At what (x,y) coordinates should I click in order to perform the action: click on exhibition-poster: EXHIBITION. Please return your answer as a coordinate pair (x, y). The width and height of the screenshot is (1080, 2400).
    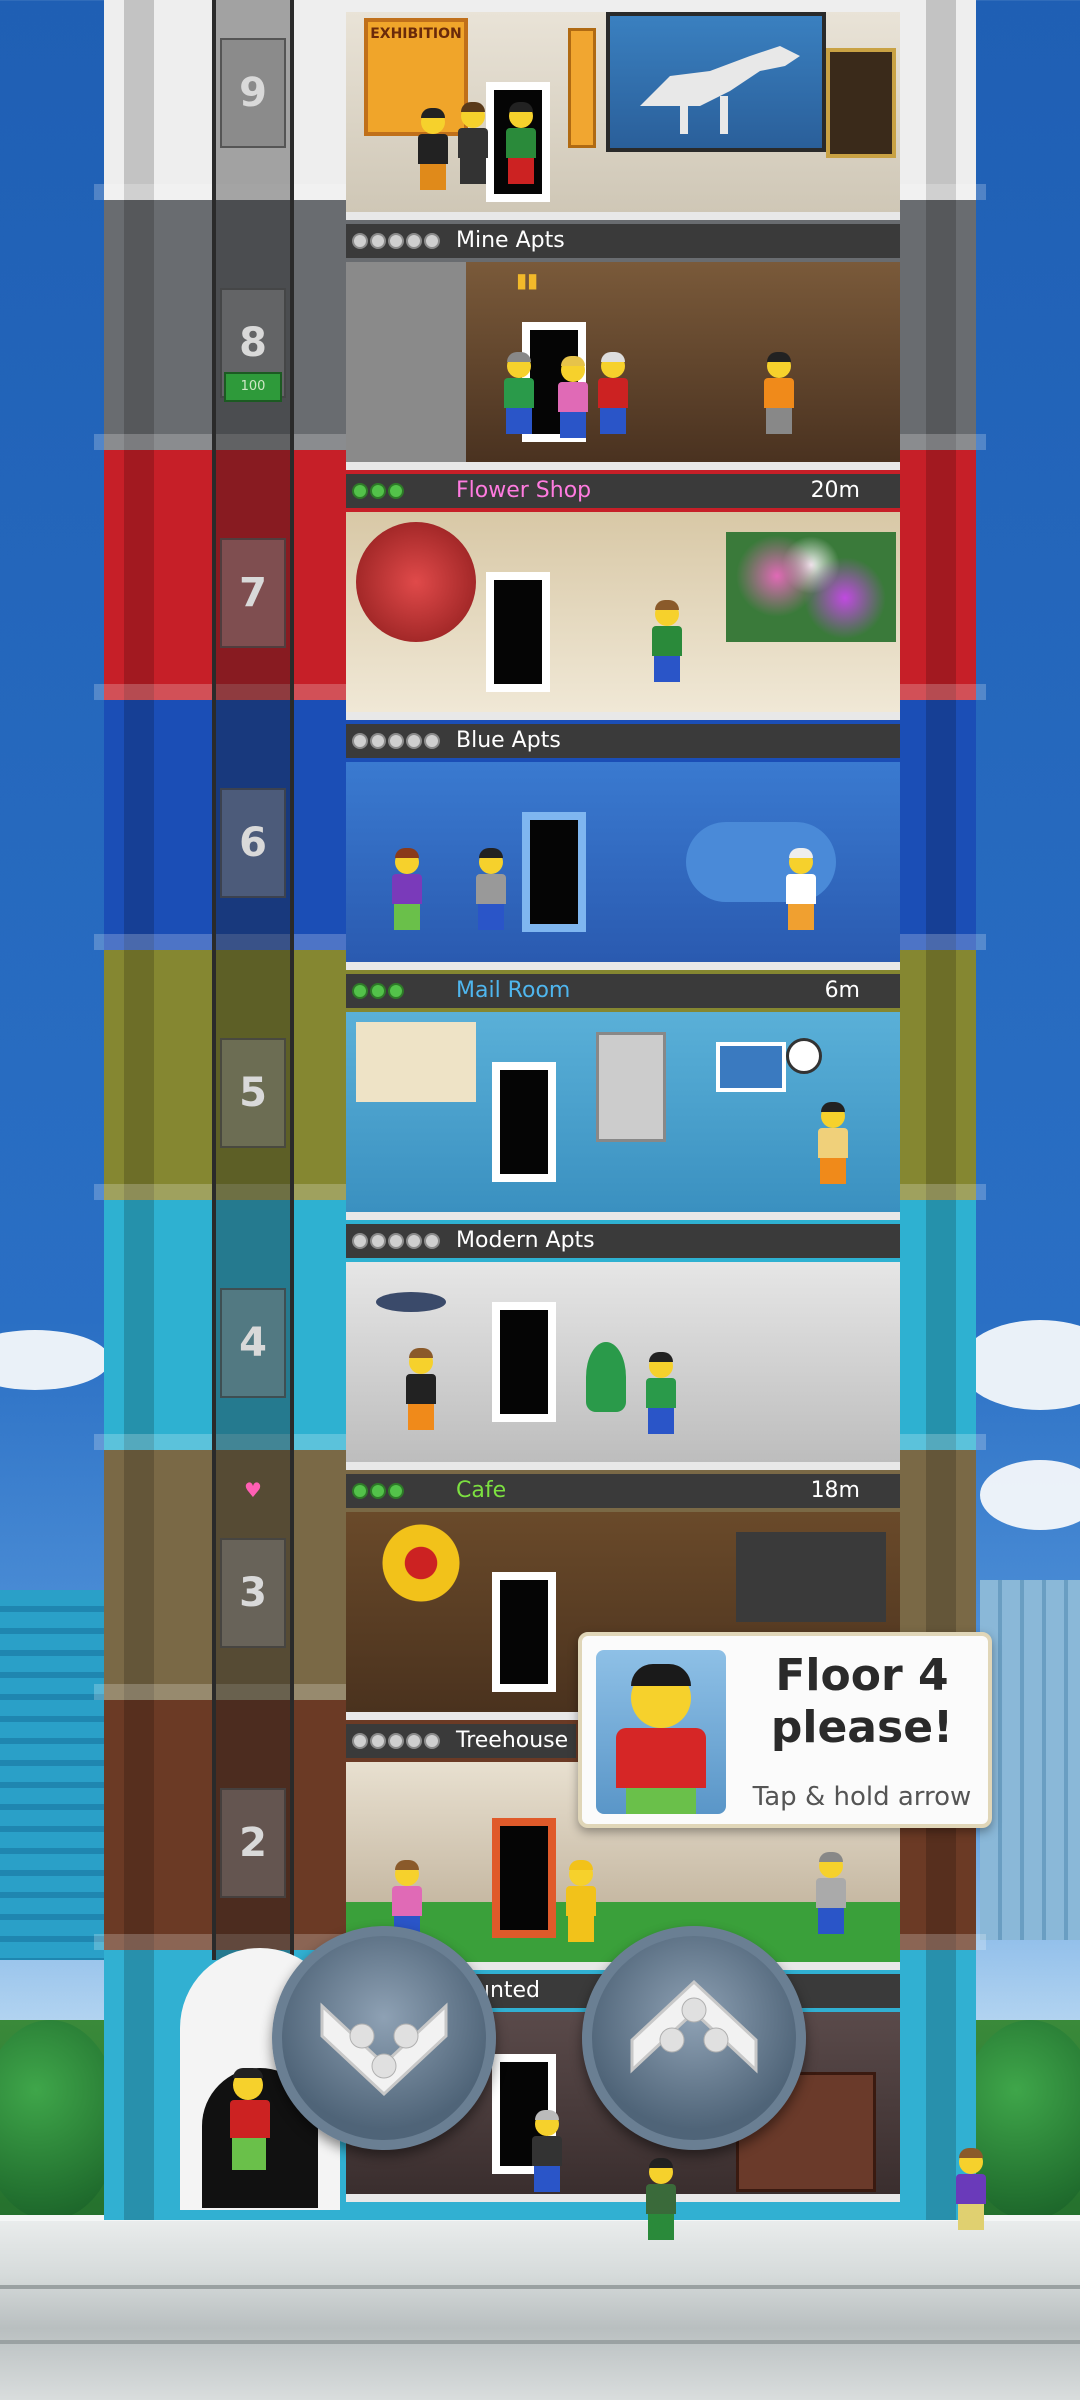
    Looking at the image, I should click on (416, 77).